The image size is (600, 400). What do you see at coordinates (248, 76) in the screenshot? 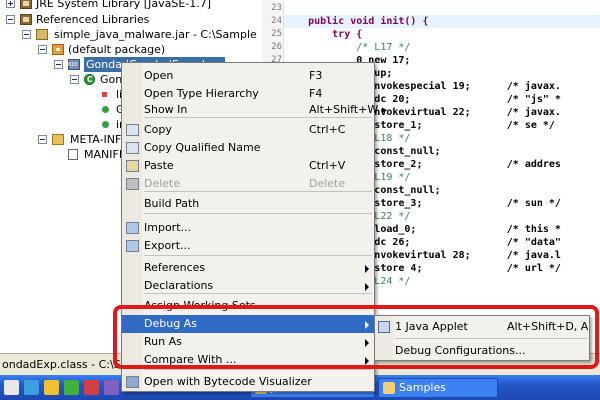
I see `menu-item-open: Open F3` at bounding box center [248, 76].